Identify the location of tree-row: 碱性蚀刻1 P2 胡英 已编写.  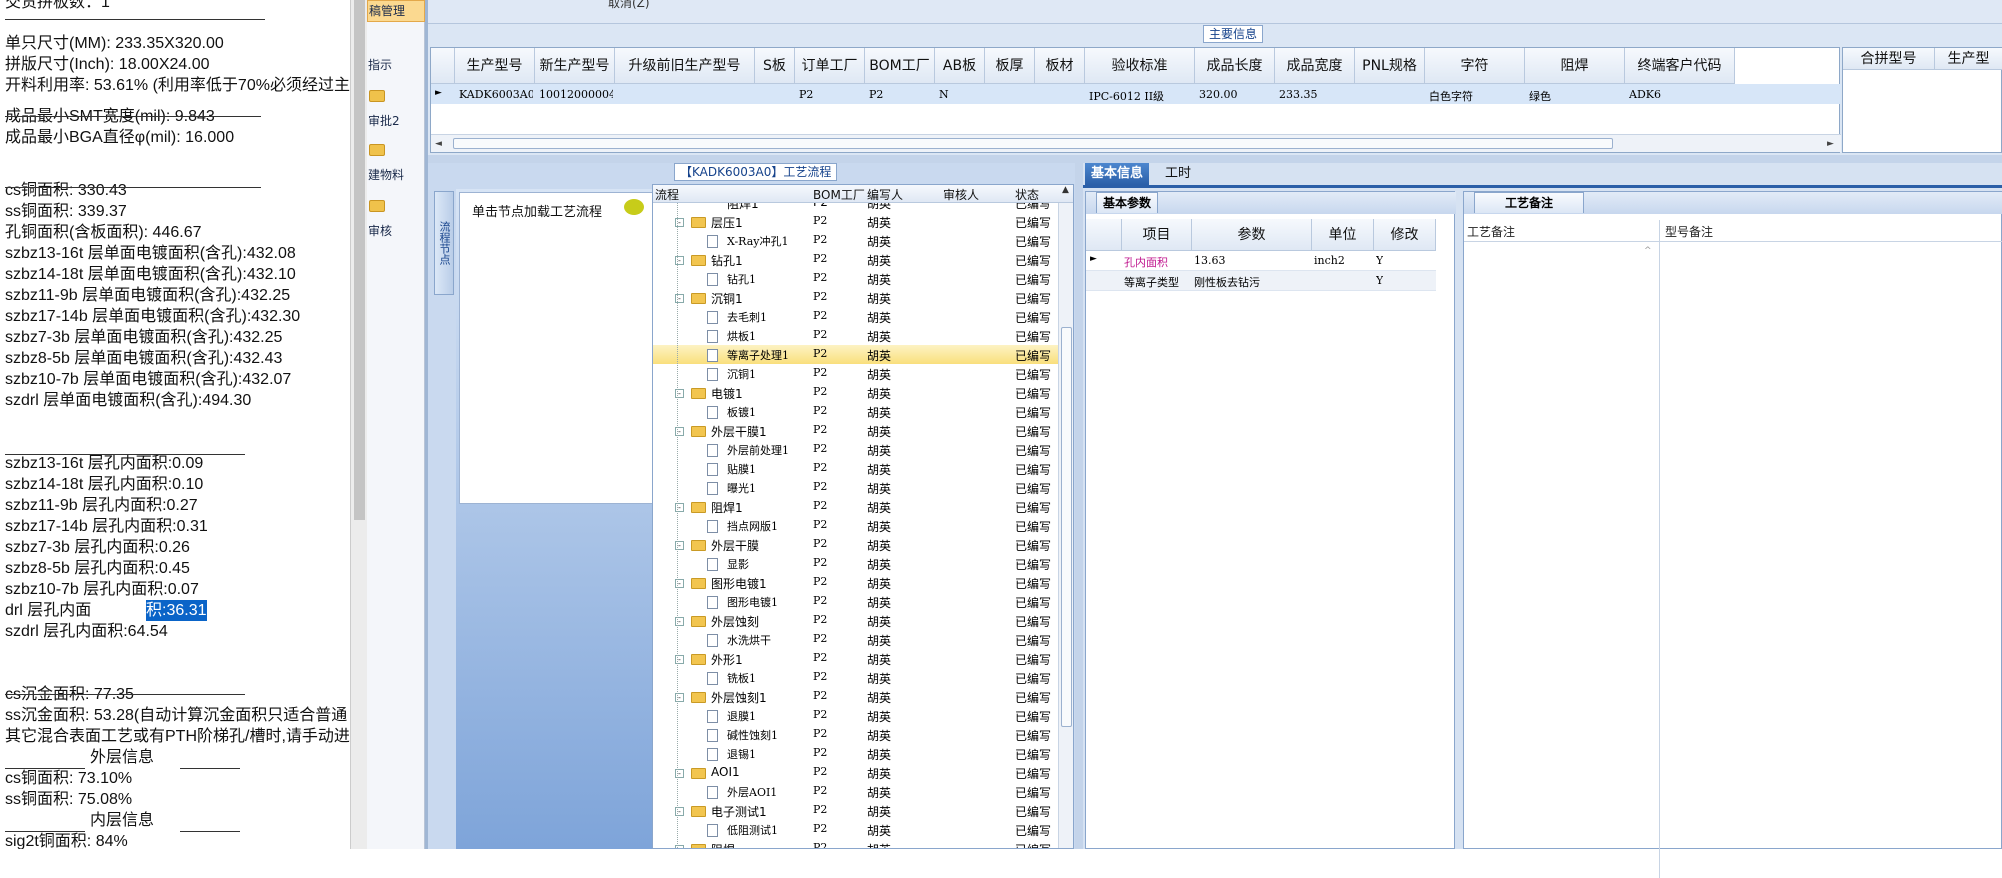
(855, 734).